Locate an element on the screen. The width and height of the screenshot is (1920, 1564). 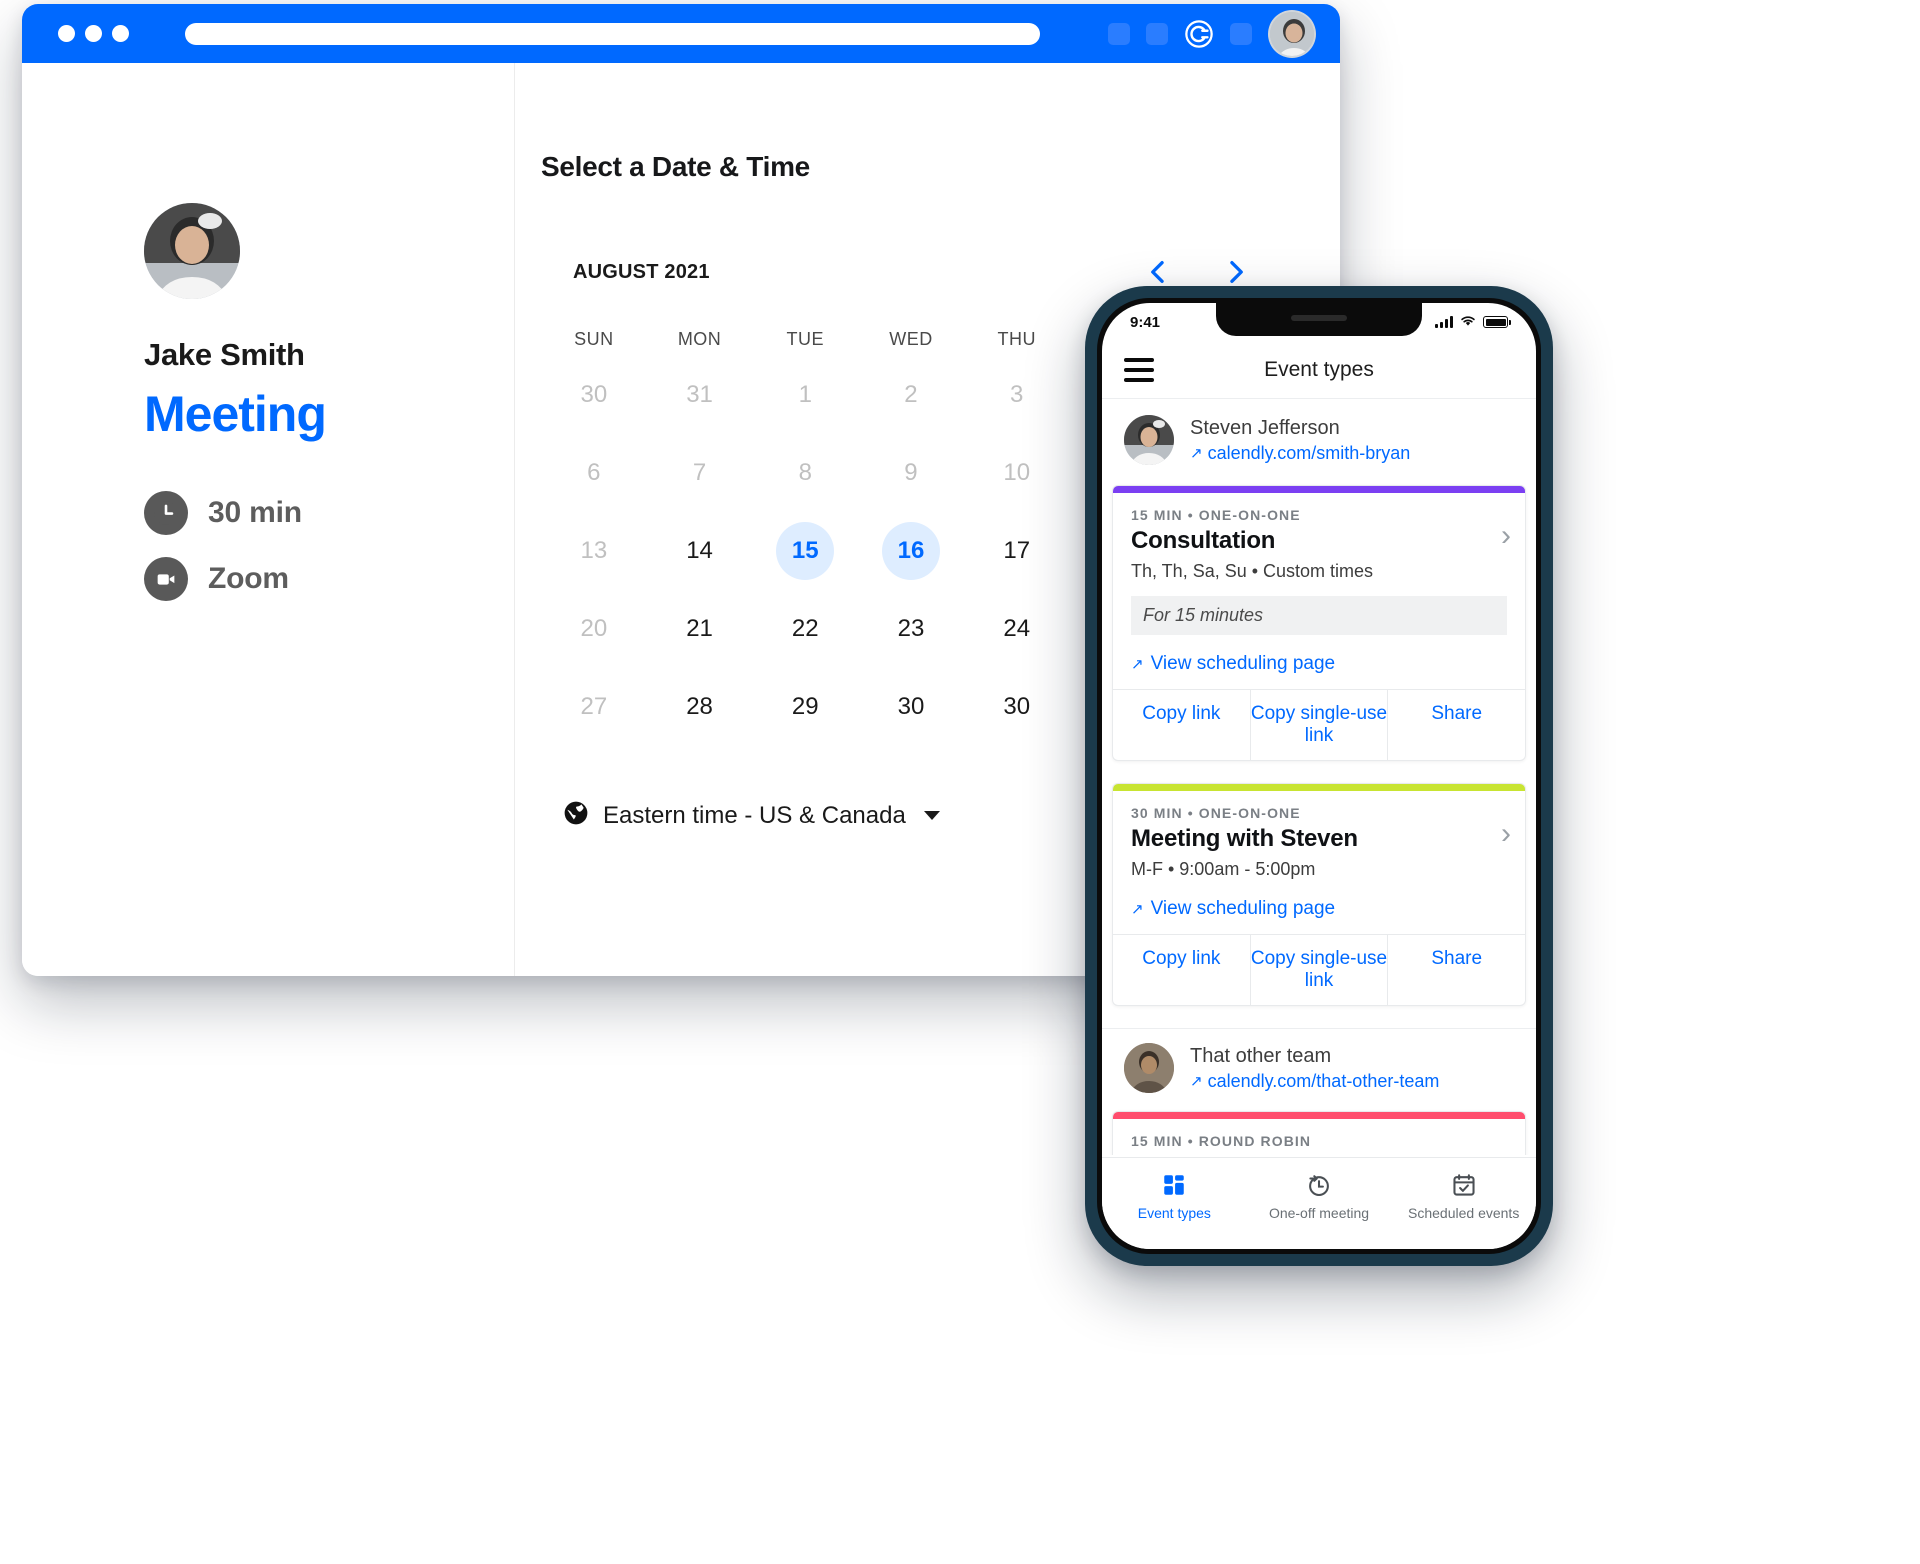
team-link: ↗ calendly.com/that-other-team is located at coordinates (1314, 1081).